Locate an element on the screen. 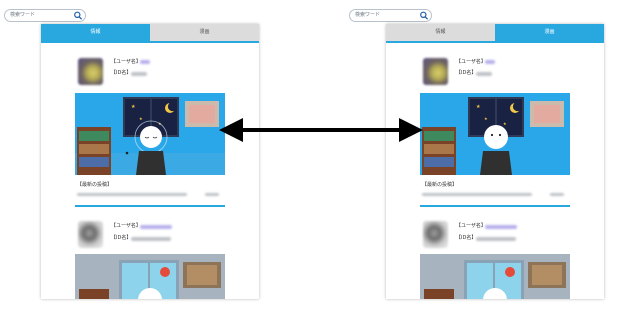 This screenshot has width=623, height=317. post-image-awake: ★ ★ ★ is located at coordinates (495, 134).